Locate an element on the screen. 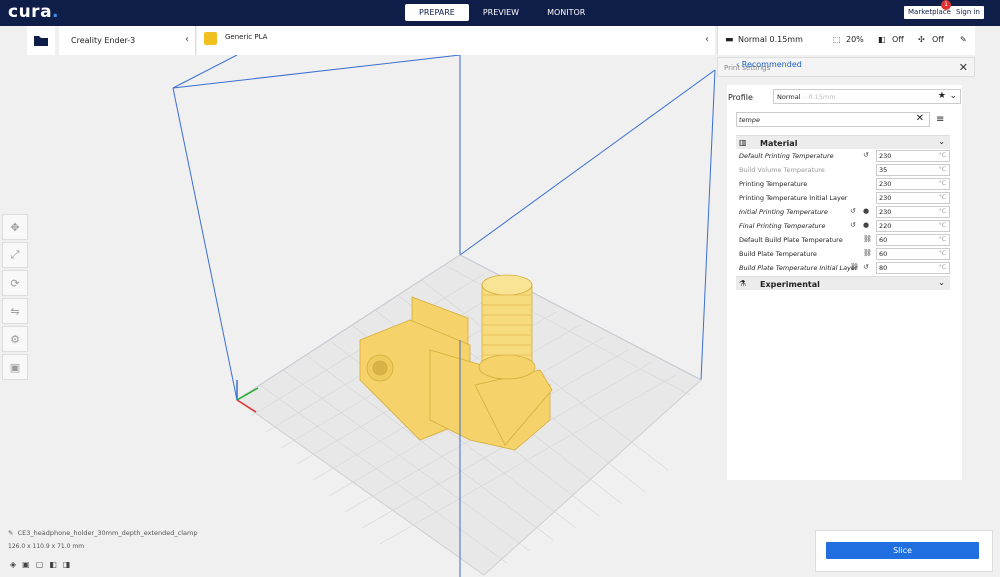  object-dimensions: 126.0 x 110.9 x 71.0 mm is located at coordinates (46, 546).